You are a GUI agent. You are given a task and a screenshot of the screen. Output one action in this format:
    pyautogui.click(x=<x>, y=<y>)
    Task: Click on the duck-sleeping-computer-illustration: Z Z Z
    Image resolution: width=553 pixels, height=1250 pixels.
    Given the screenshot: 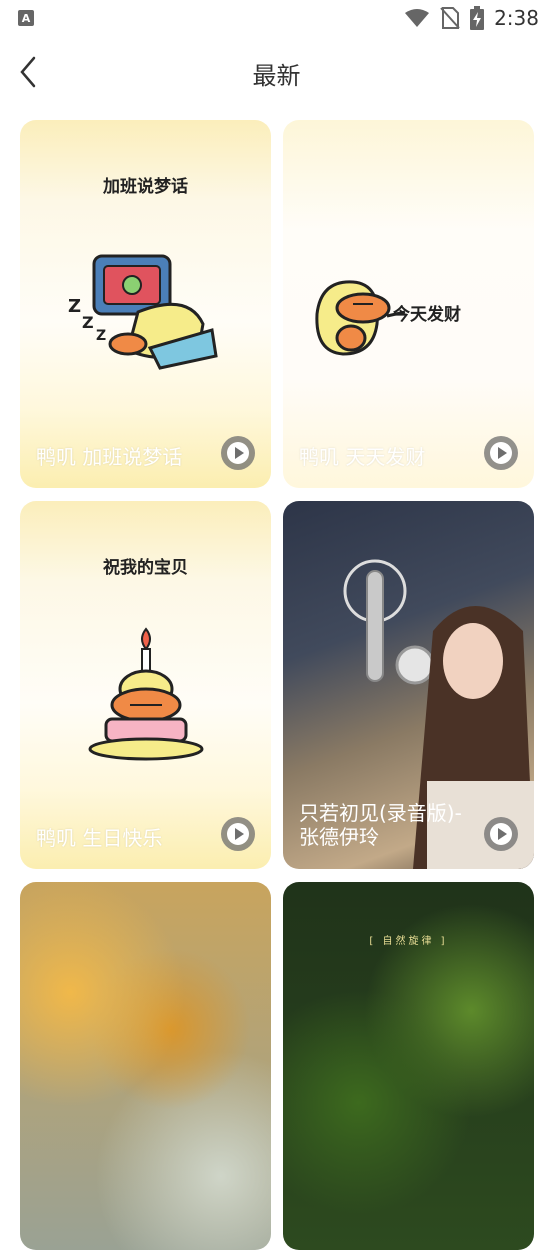 What is the action you would take?
    pyautogui.click(x=143, y=312)
    